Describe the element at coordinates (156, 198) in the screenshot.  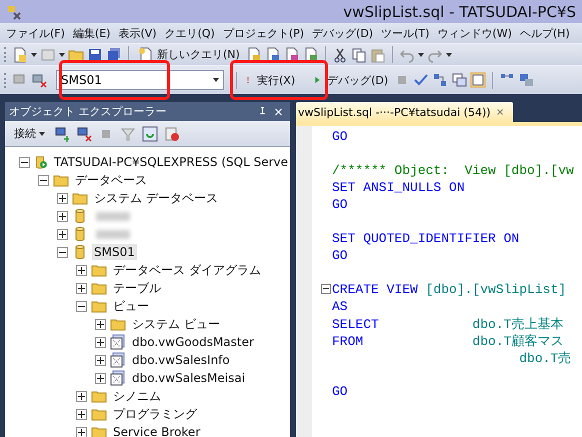
I see `tree-item: システム データベース` at that location.